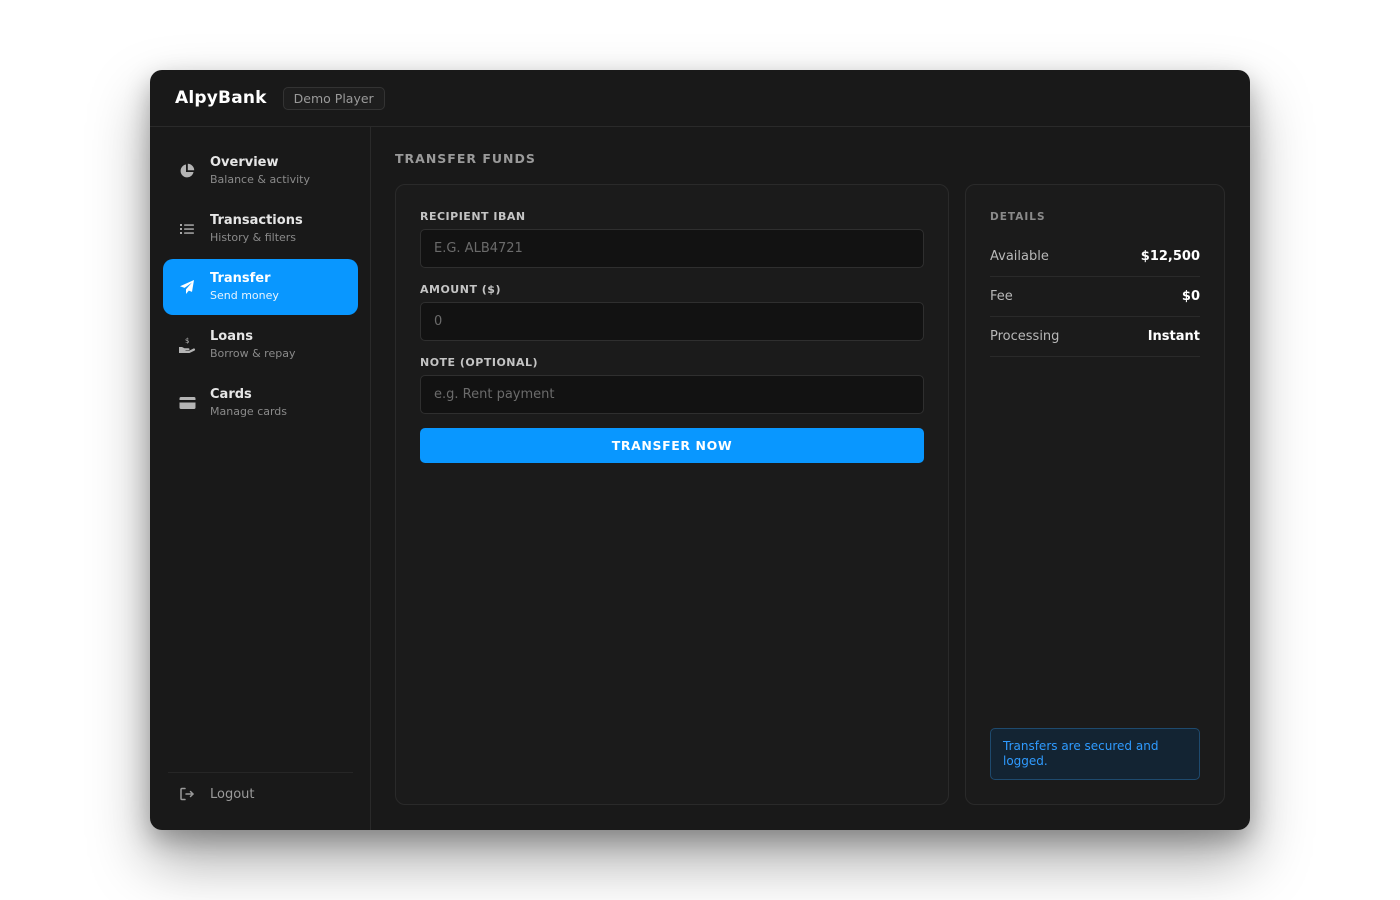  What do you see at coordinates (260, 229) in the screenshot?
I see `sidebar-item-transactions: Transactions History & filters` at bounding box center [260, 229].